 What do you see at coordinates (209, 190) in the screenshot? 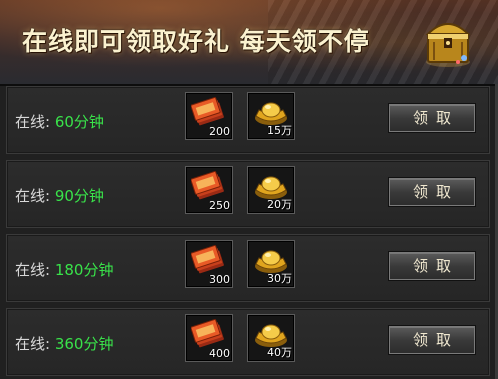
I see `reward-slot-ticket: 250` at bounding box center [209, 190].